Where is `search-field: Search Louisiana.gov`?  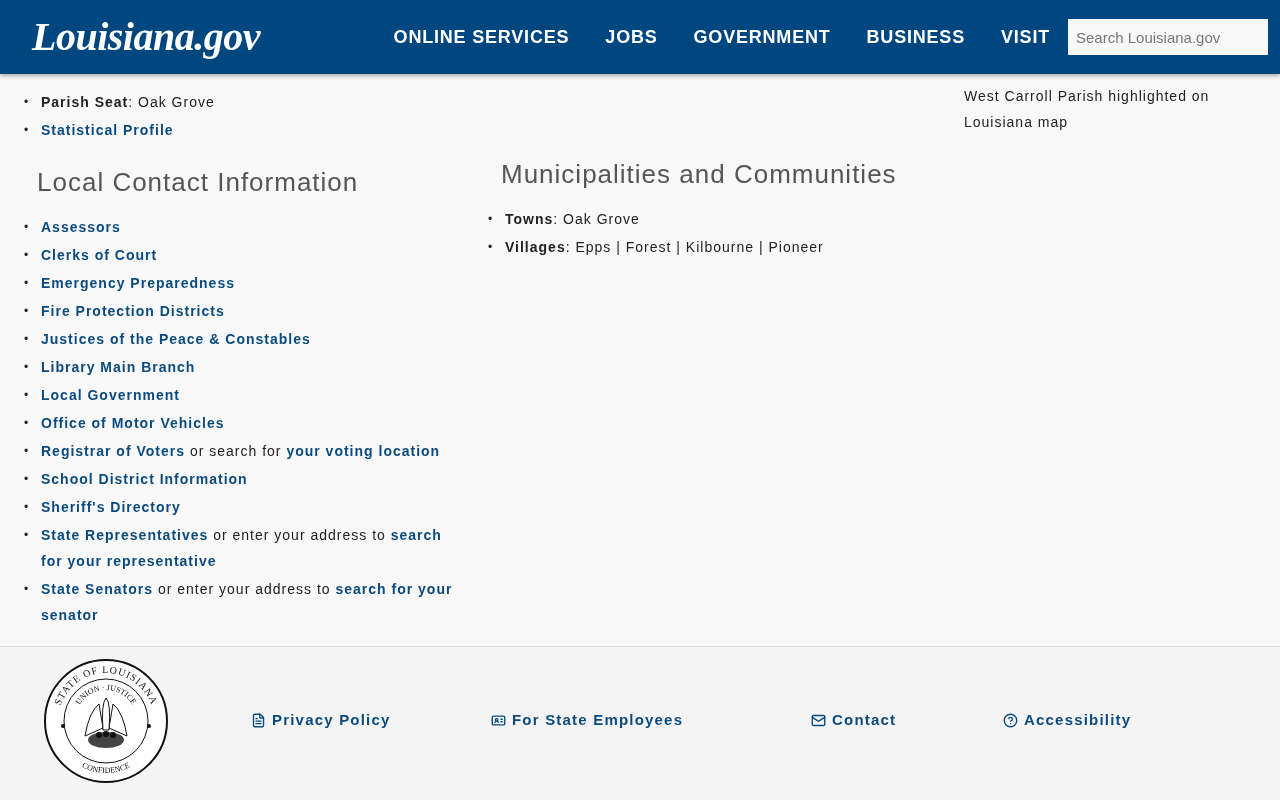
search-field: Search Louisiana.gov is located at coordinates (1168, 37).